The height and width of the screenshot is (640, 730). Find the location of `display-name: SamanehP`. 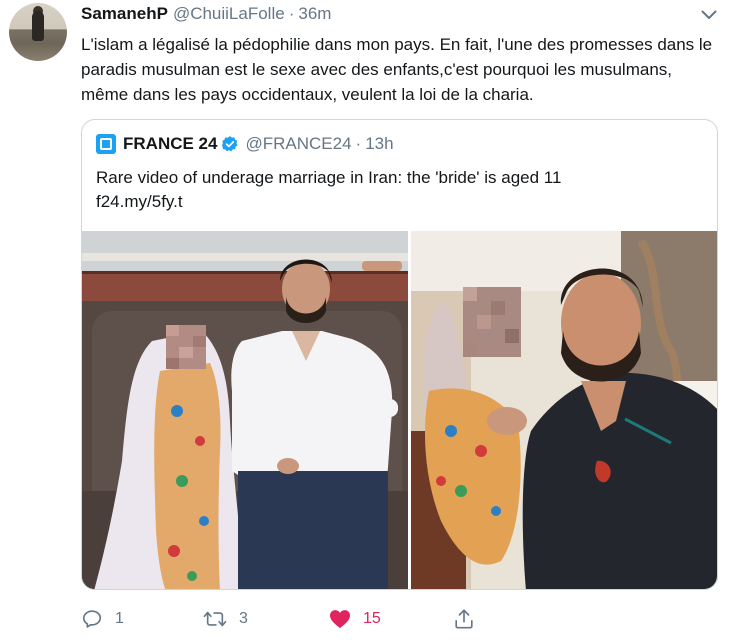

display-name: SamanehP is located at coordinates (124, 14).